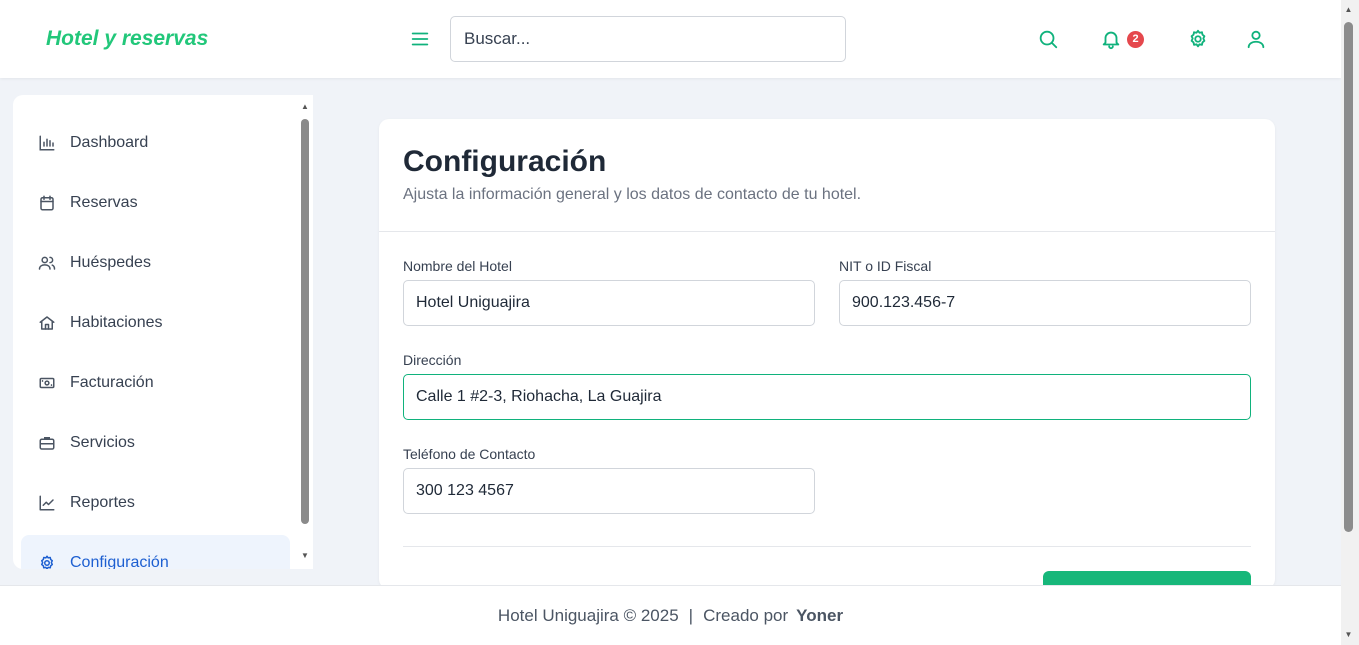  I want to click on page-scrollbar-thumb, so click(1348, 277).